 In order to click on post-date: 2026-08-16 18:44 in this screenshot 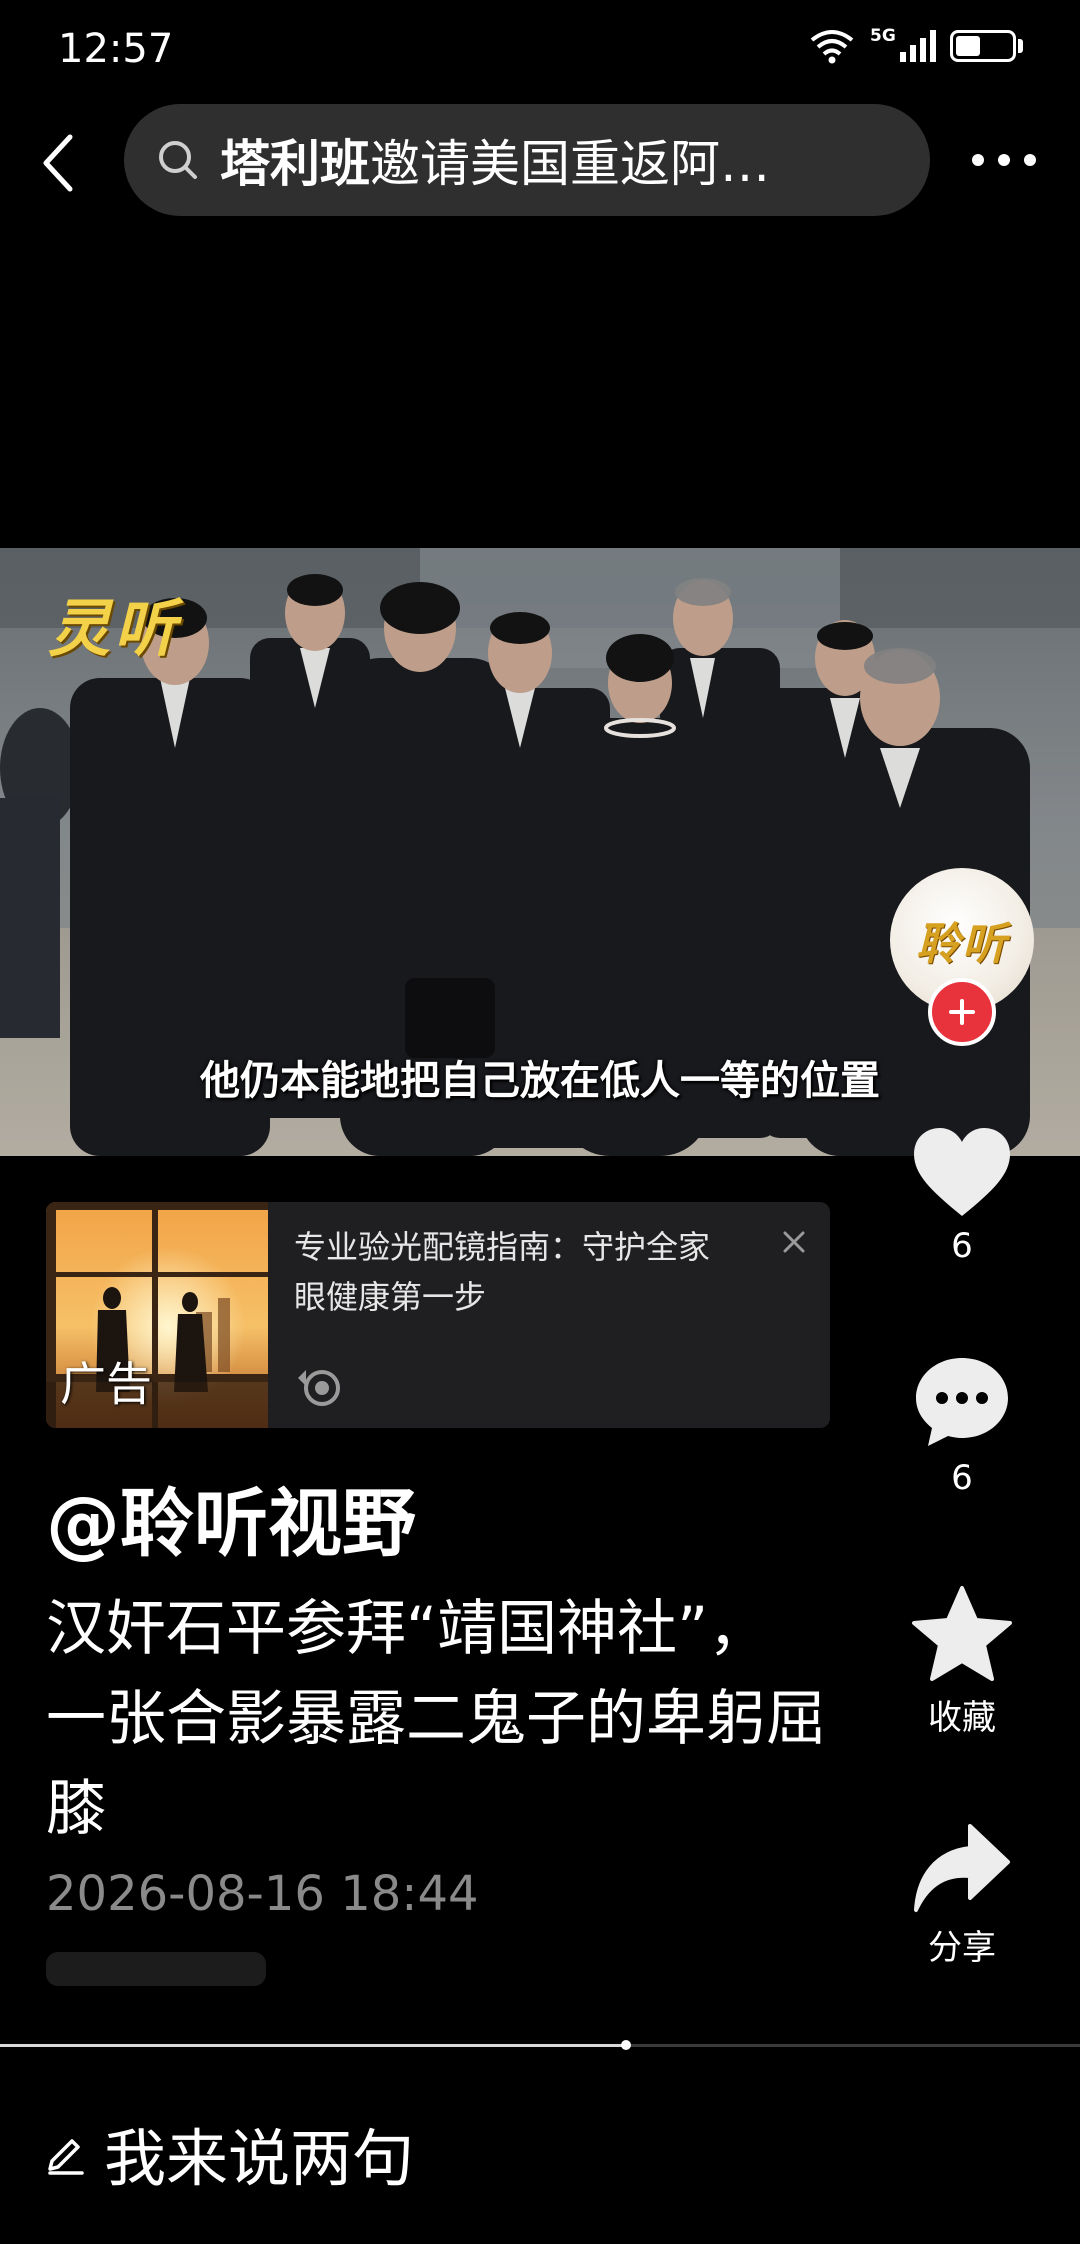, I will do `click(262, 1894)`.